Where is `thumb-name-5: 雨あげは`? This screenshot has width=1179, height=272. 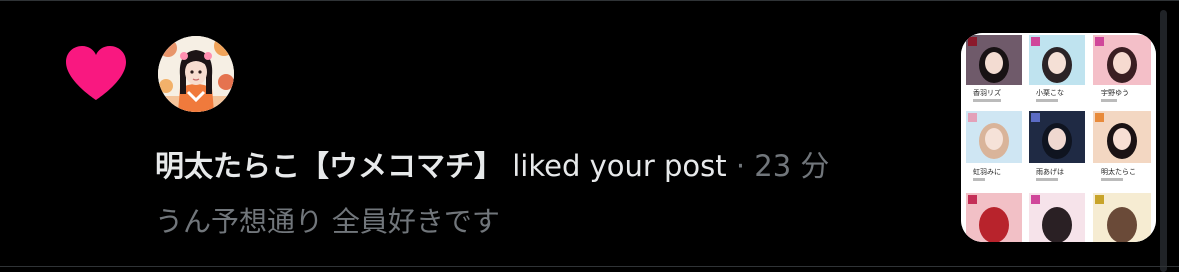
thumb-name-5: 雨あげは is located at coordinates (1050, 171).